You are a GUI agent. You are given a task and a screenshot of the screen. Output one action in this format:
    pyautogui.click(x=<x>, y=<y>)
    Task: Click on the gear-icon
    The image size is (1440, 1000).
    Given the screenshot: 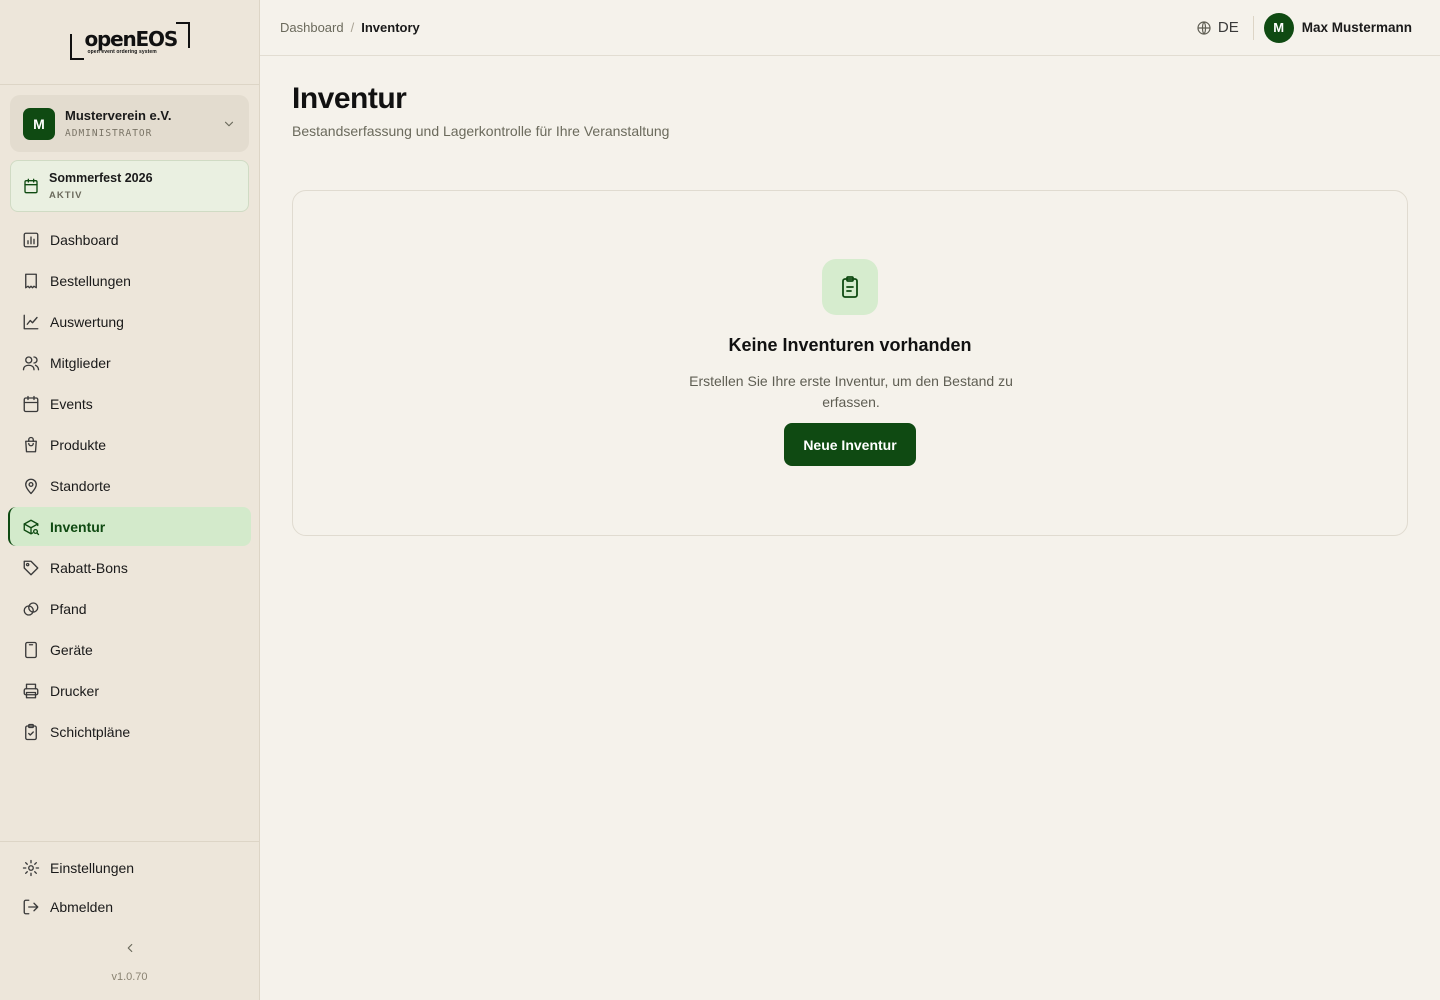 What is the action you would take?
    pyautogui.click(x=31, y=868)
    